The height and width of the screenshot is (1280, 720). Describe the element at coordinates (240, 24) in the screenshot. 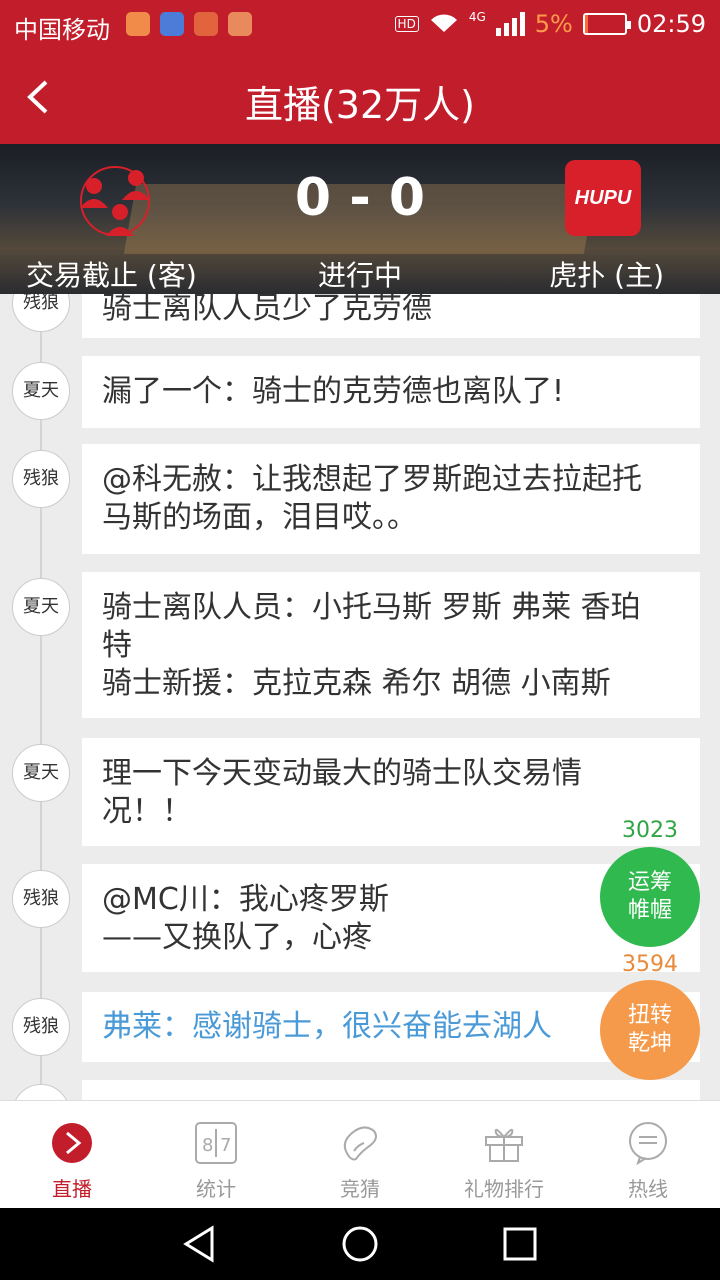

I see `app-notification-icon` at that location.